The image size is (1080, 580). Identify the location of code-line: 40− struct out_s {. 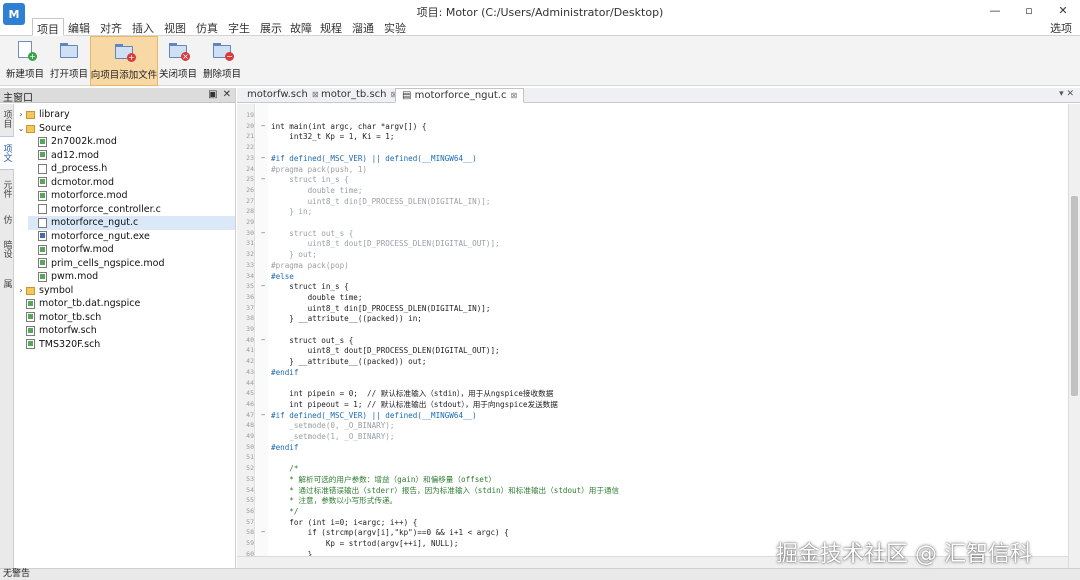
(652, 340).